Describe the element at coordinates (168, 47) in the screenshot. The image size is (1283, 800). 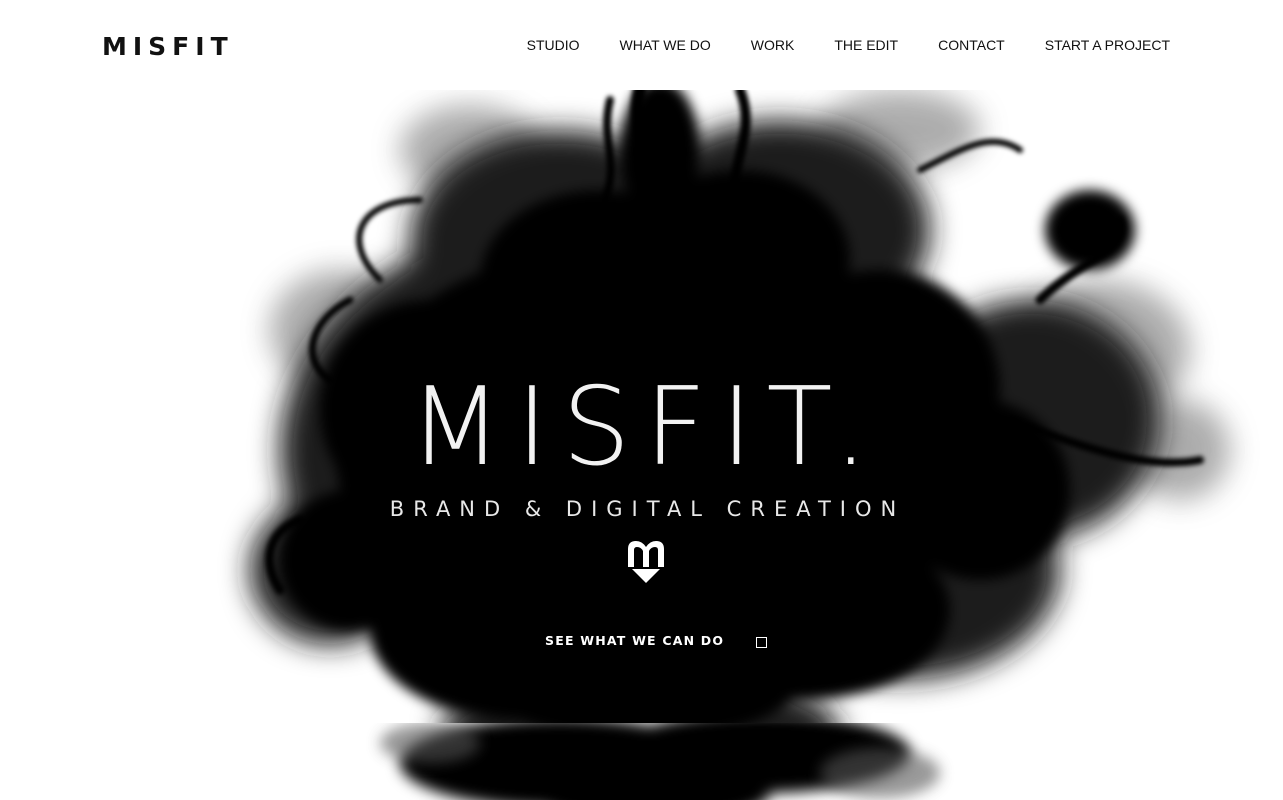
I see `site-logo: MISFIT` at that location.